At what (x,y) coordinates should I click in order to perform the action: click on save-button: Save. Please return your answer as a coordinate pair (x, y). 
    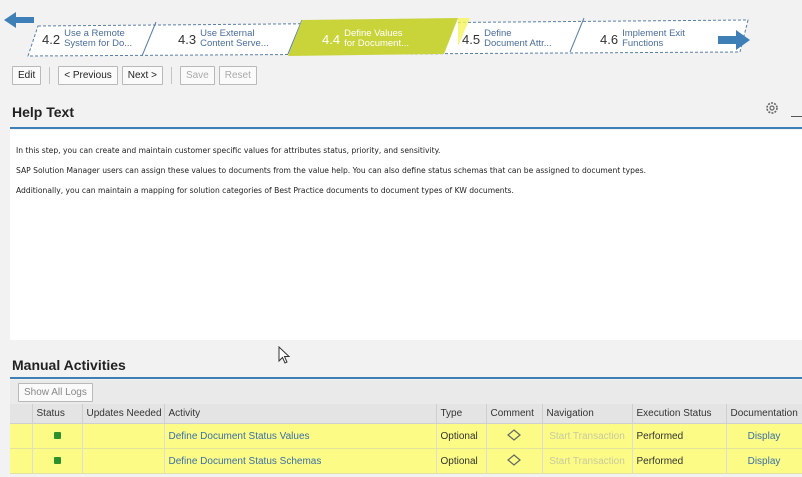
    Looking at the image, I should click on (197, 75).